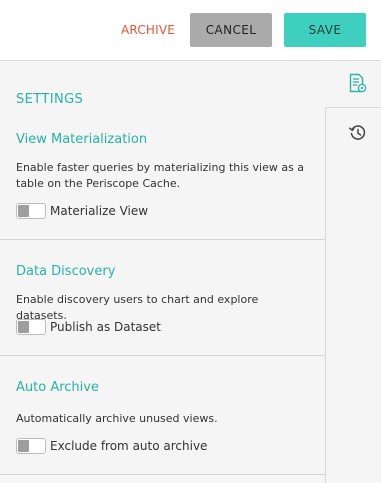  I want to click on side-rail, so click(353, 272).